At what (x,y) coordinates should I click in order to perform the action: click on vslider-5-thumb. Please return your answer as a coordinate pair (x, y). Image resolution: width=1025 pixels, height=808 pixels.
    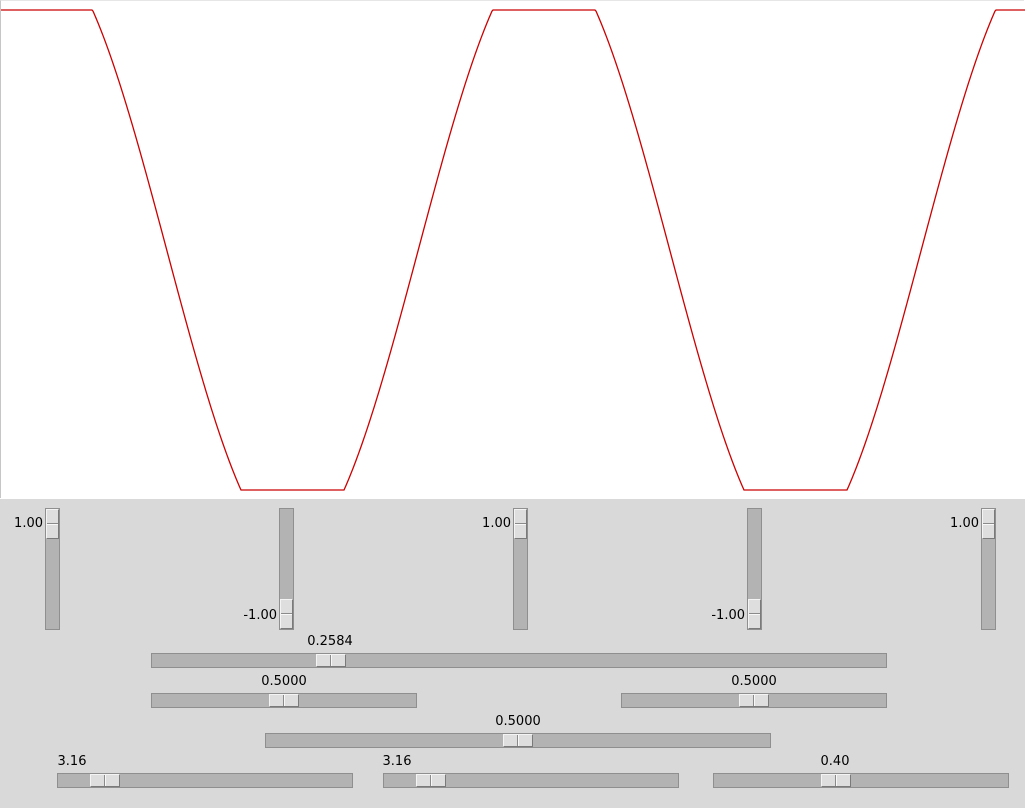
    Looking at the image, I should click on (988, 524).